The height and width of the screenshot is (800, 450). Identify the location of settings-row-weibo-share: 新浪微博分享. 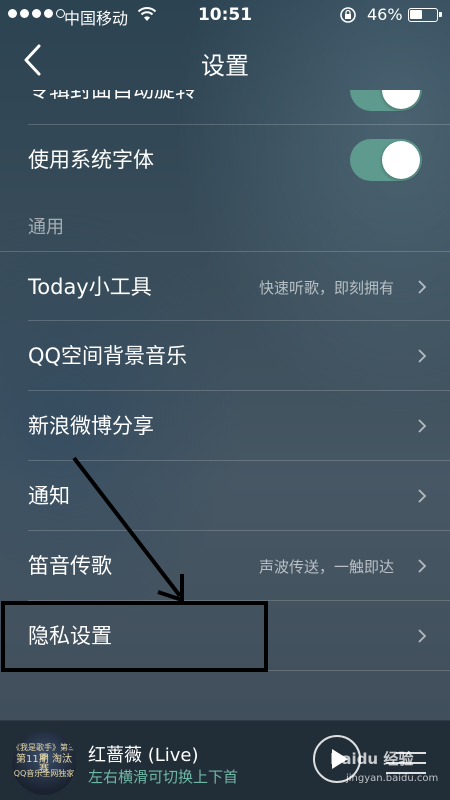
(225, 426).